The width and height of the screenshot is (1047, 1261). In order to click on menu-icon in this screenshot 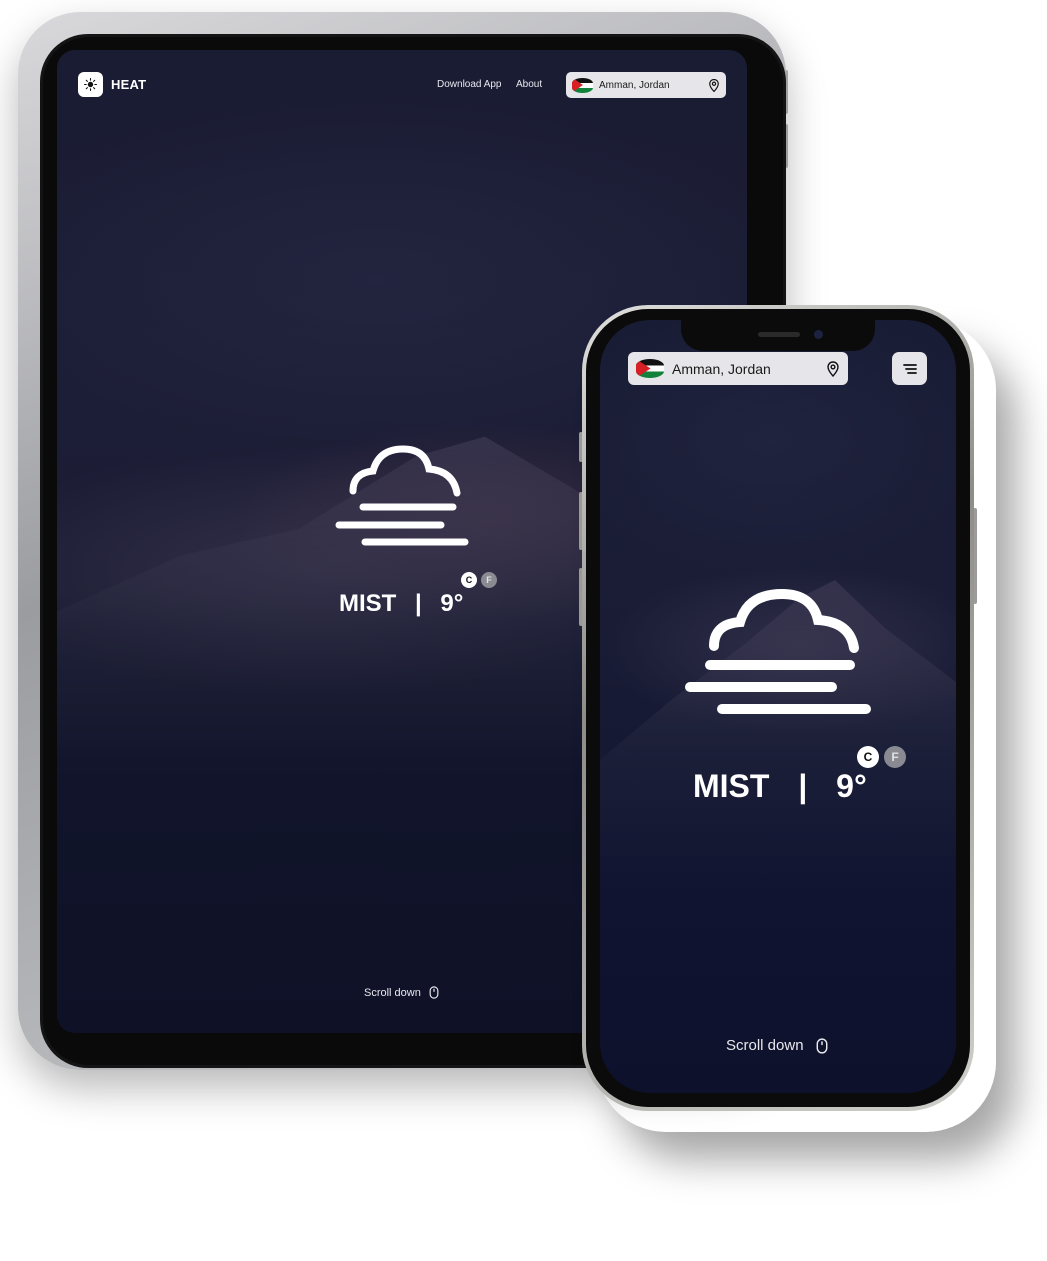, I will do `click(909, 368)`.